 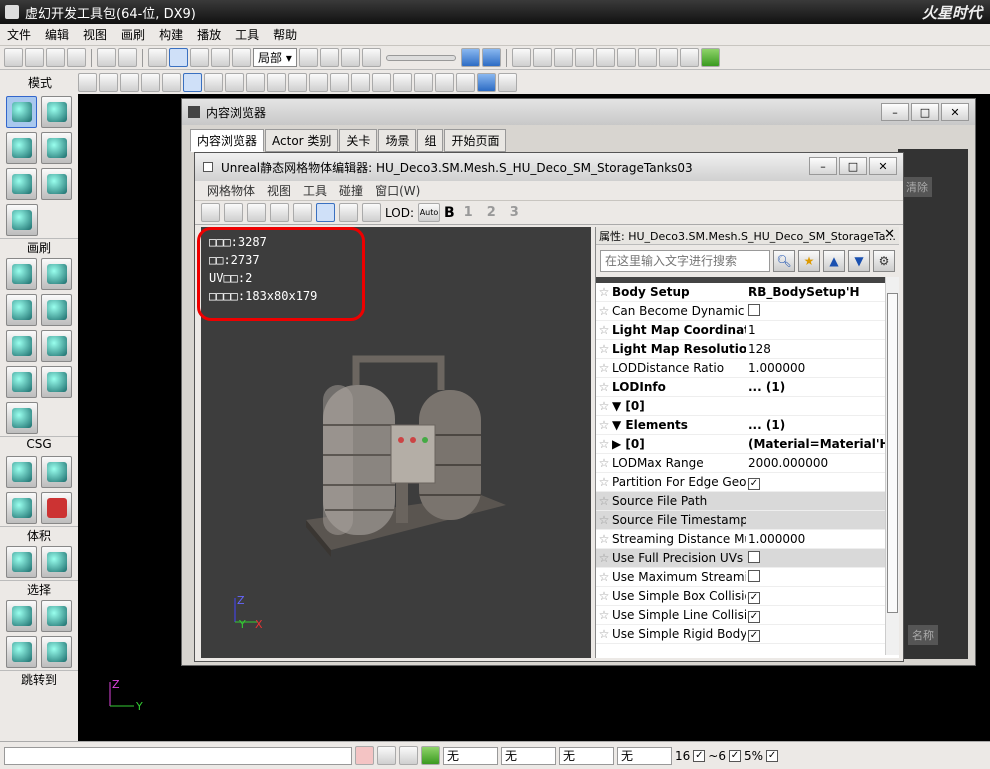 I want to click on hide-selected-button, so click(x=56, y=616).